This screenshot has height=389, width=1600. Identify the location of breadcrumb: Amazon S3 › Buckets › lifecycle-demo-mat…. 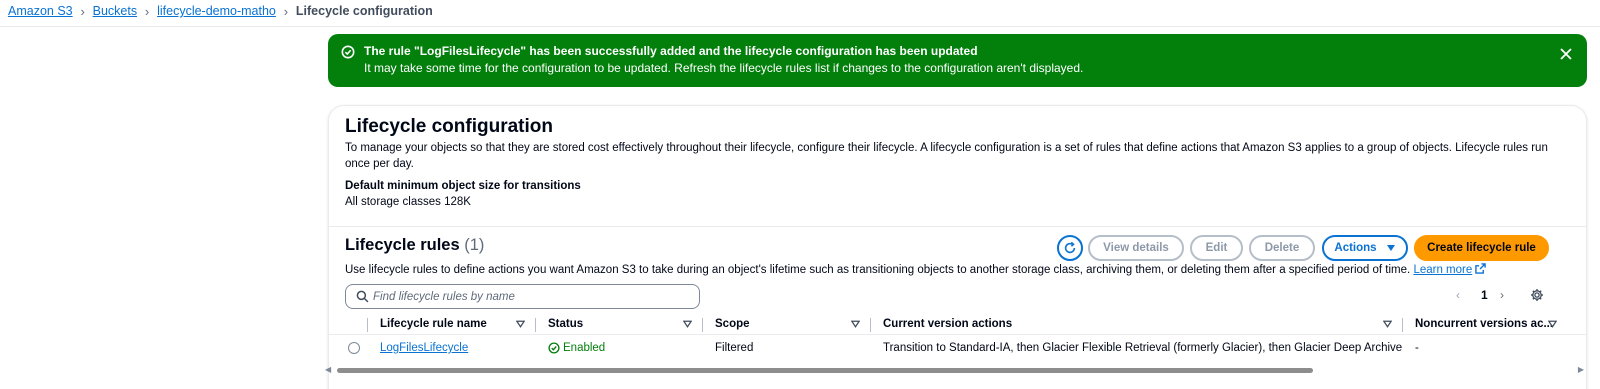
(220, 11).